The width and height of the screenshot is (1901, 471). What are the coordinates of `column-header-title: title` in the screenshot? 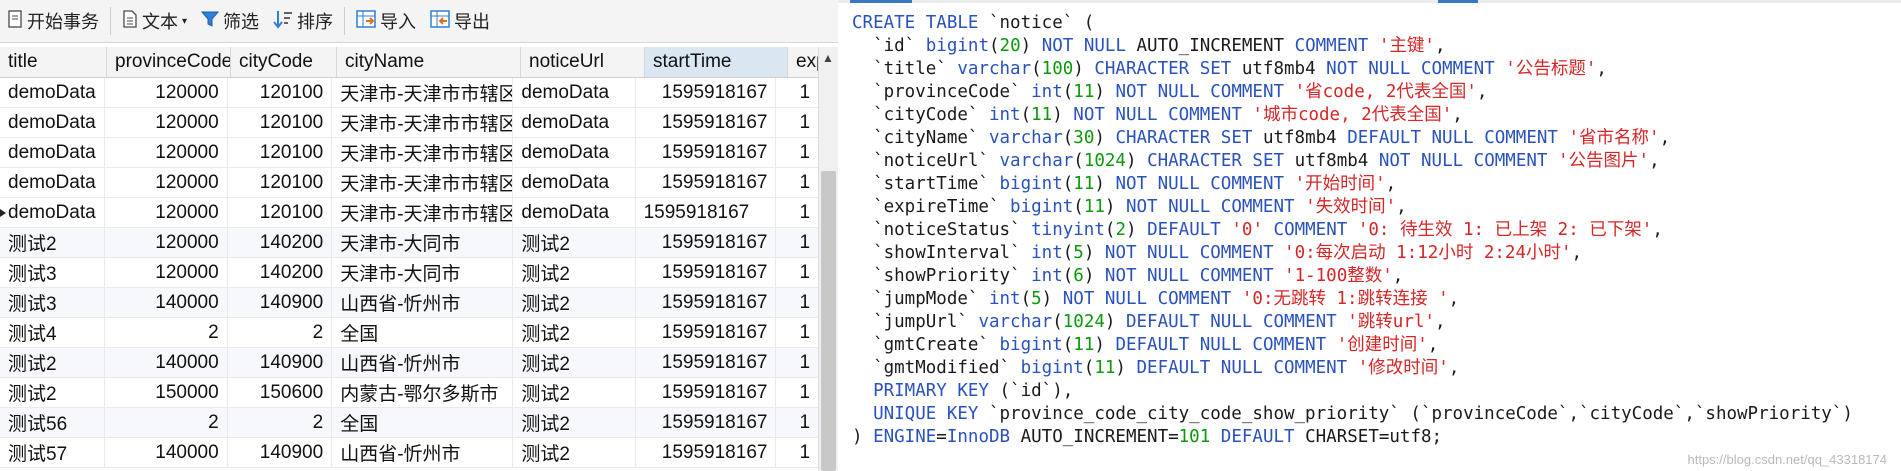 It's located at (53, 62).